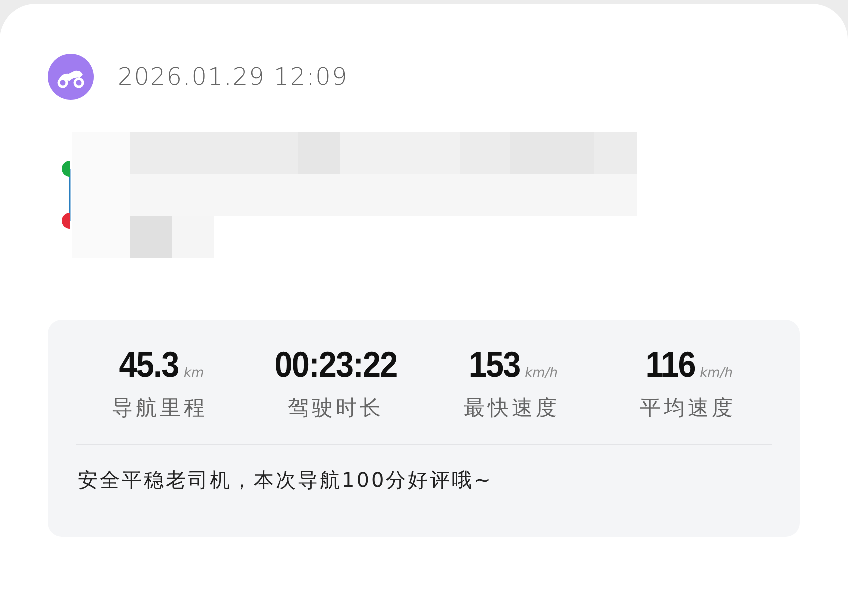  What do you see at coordinates (66, 195) in the screenshot?
I see `route-icon` at bounding box center [66, 195].